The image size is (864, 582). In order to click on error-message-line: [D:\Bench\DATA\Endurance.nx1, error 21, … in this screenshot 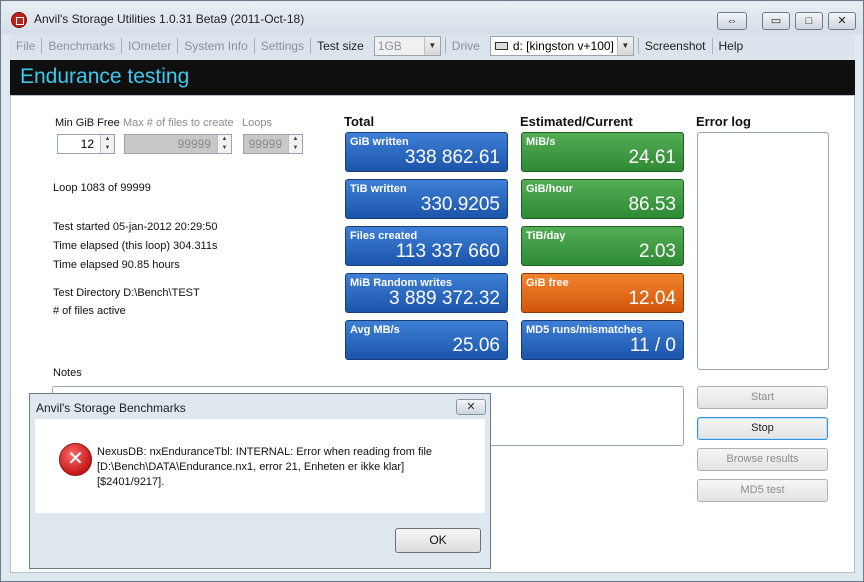, I will do `click(251, 467)`.